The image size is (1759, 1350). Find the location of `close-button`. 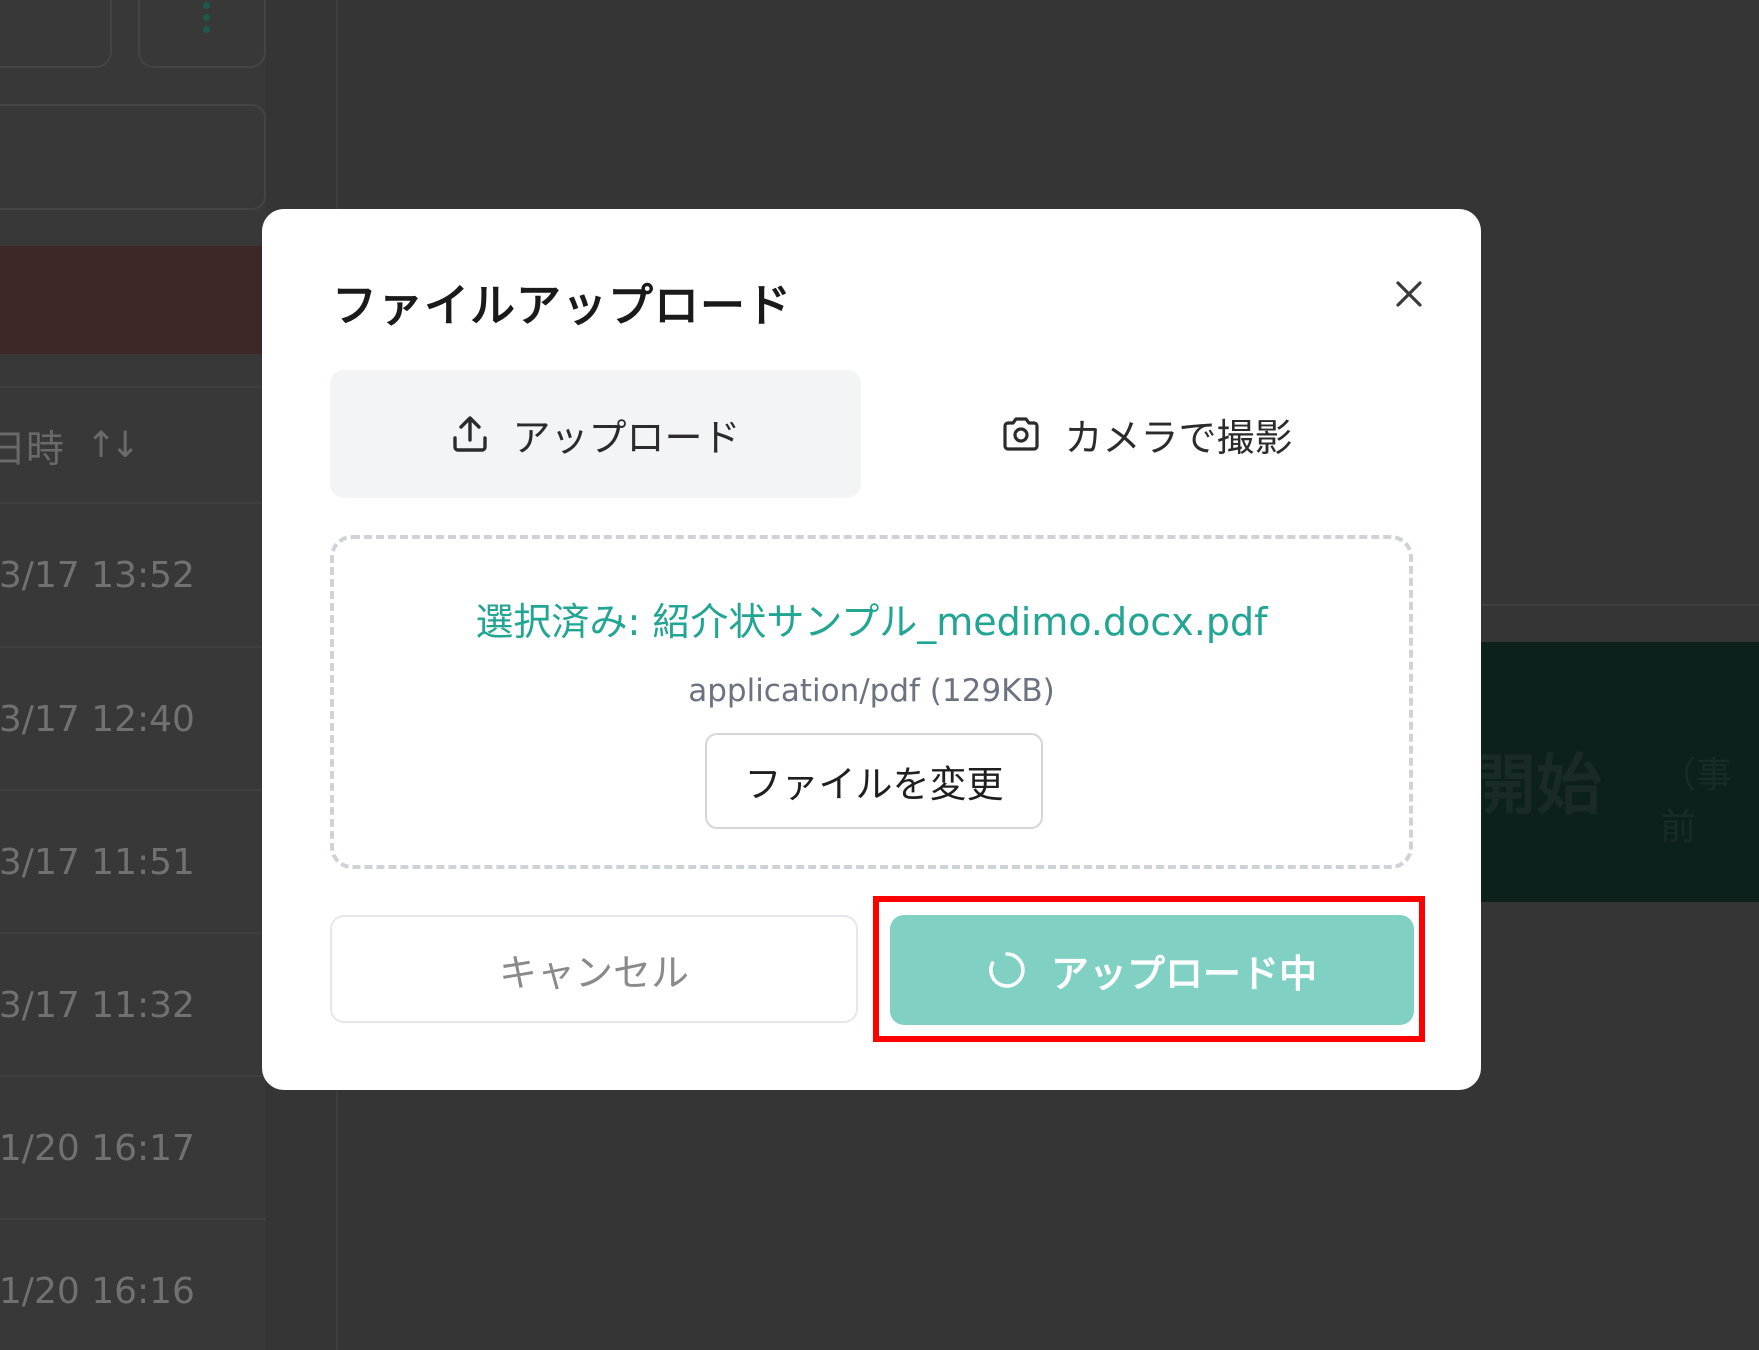

close-button is located at coordinates (1409, 294).